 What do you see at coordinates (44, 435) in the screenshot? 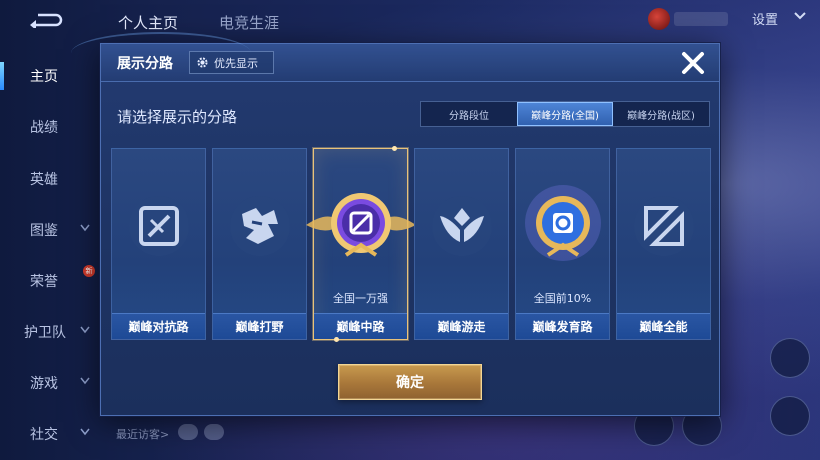
I see `sidebar-item-label: 社交` at bounding box center [44, 435].